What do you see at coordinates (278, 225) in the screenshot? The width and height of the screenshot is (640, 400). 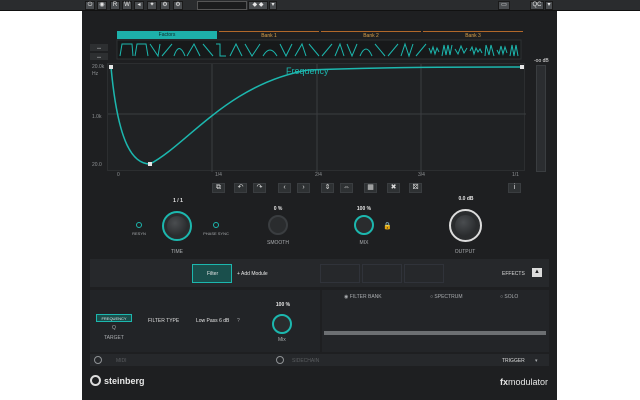 I see `smooth-knob` at bounding box center [278, 225].